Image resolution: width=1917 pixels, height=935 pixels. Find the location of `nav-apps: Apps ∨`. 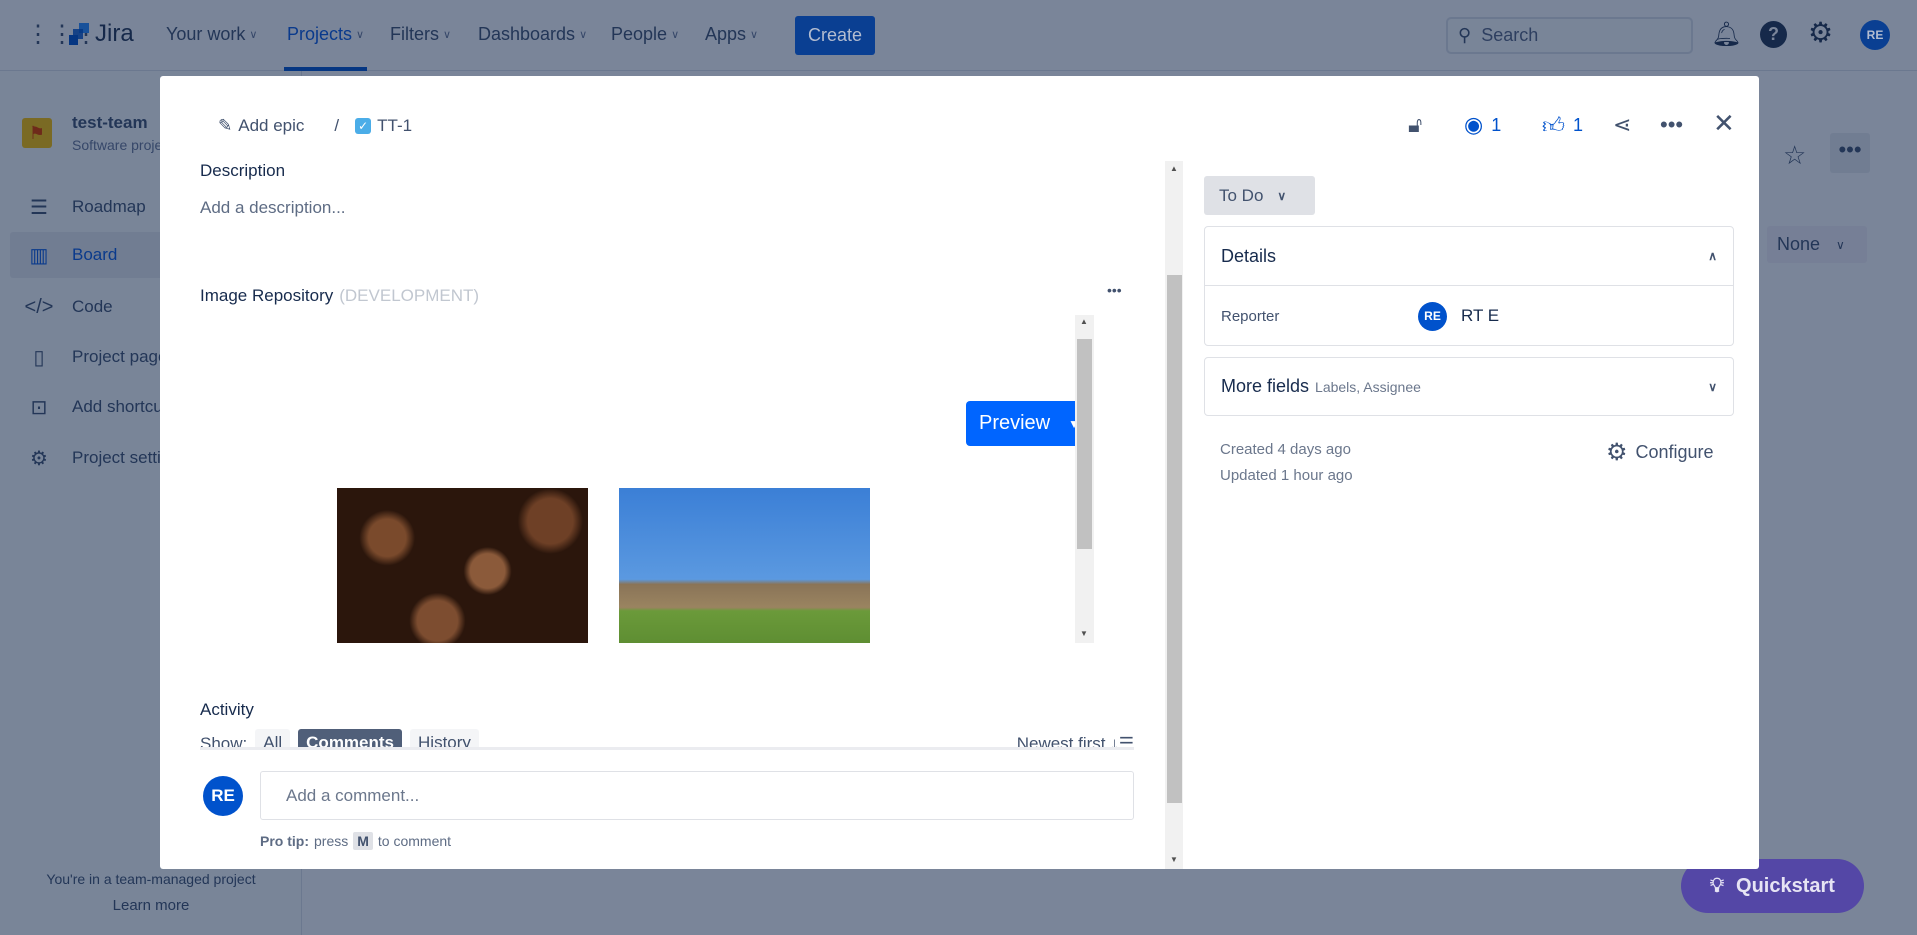

nav-apps: Apps ∨ is located at coordinates (731, 34).